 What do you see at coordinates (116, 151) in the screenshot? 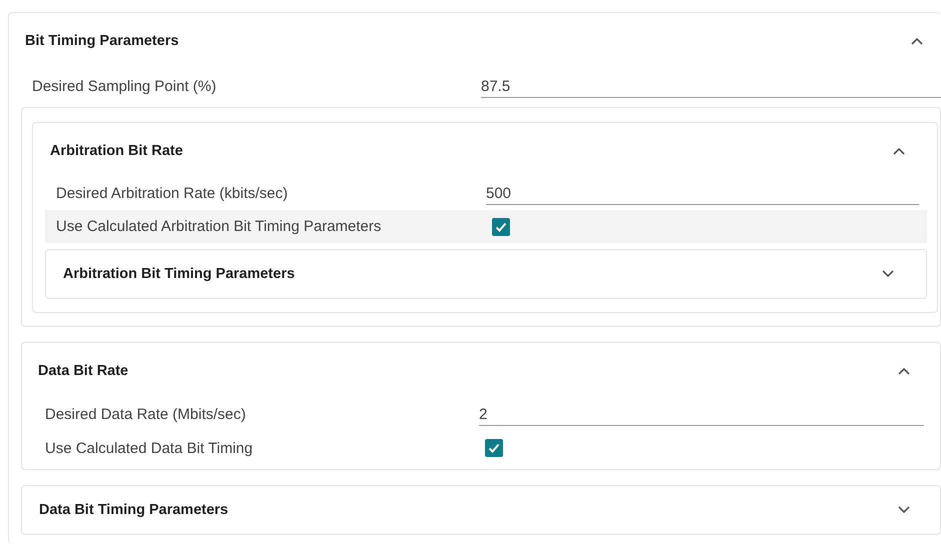
I see `section-title: Arbitration Bit Rate` at bounding box center [116, 151].